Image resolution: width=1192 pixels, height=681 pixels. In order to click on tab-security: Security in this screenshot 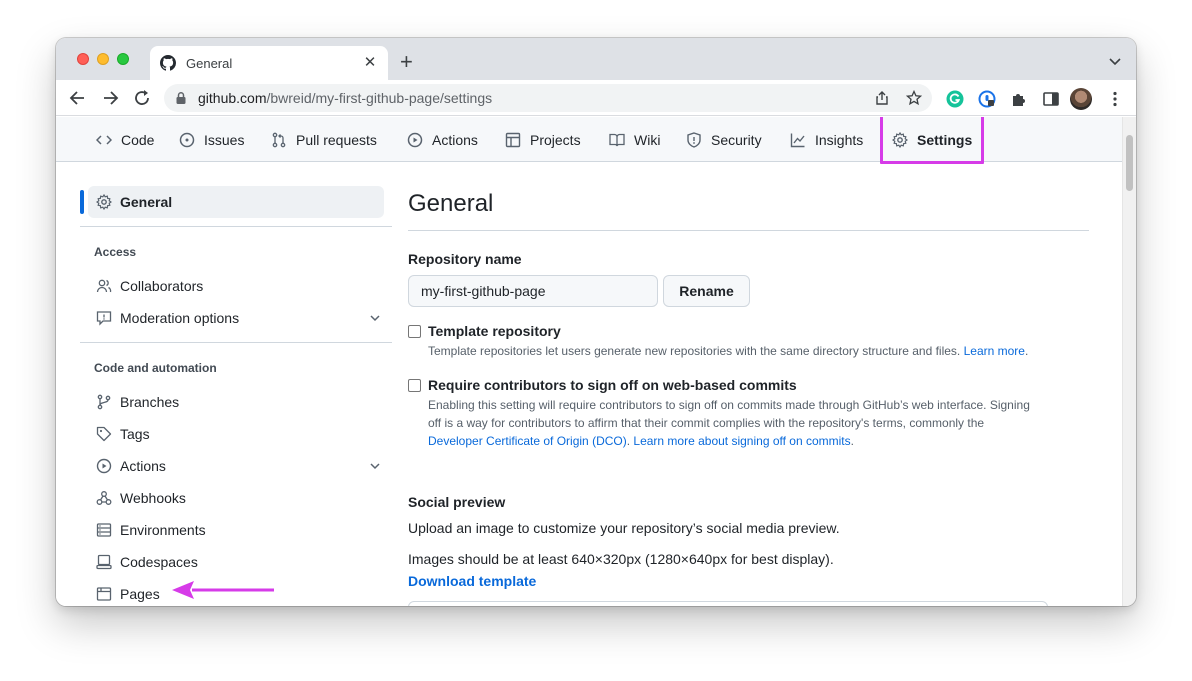, I will do `click(724, 139)`.